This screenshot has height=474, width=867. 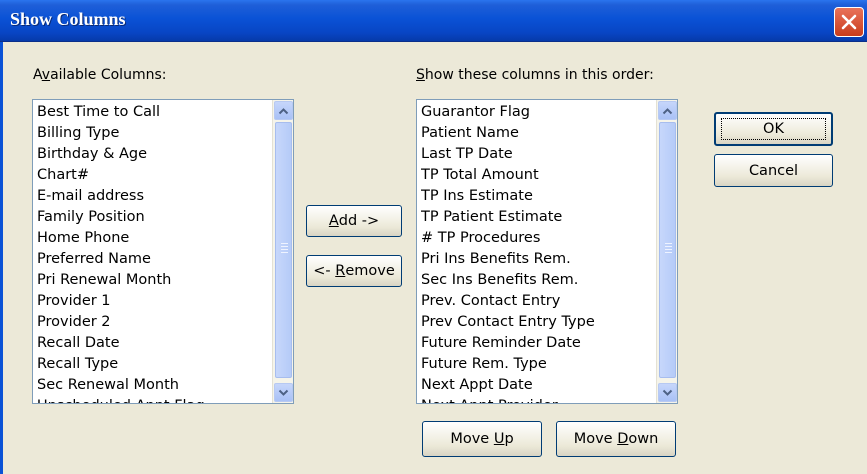 What do you see at coordinates (538, 385) in the screenshot?
I see `list-item: Next Appt Date` at bounding box center [538, 385].